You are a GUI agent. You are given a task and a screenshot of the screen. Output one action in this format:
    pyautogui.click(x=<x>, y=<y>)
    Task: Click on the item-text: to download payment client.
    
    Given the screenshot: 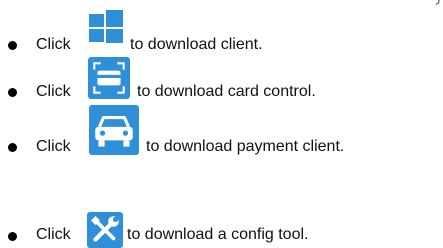 What is the action you would take?
    pyautogui.click(x=245, y=146)
    